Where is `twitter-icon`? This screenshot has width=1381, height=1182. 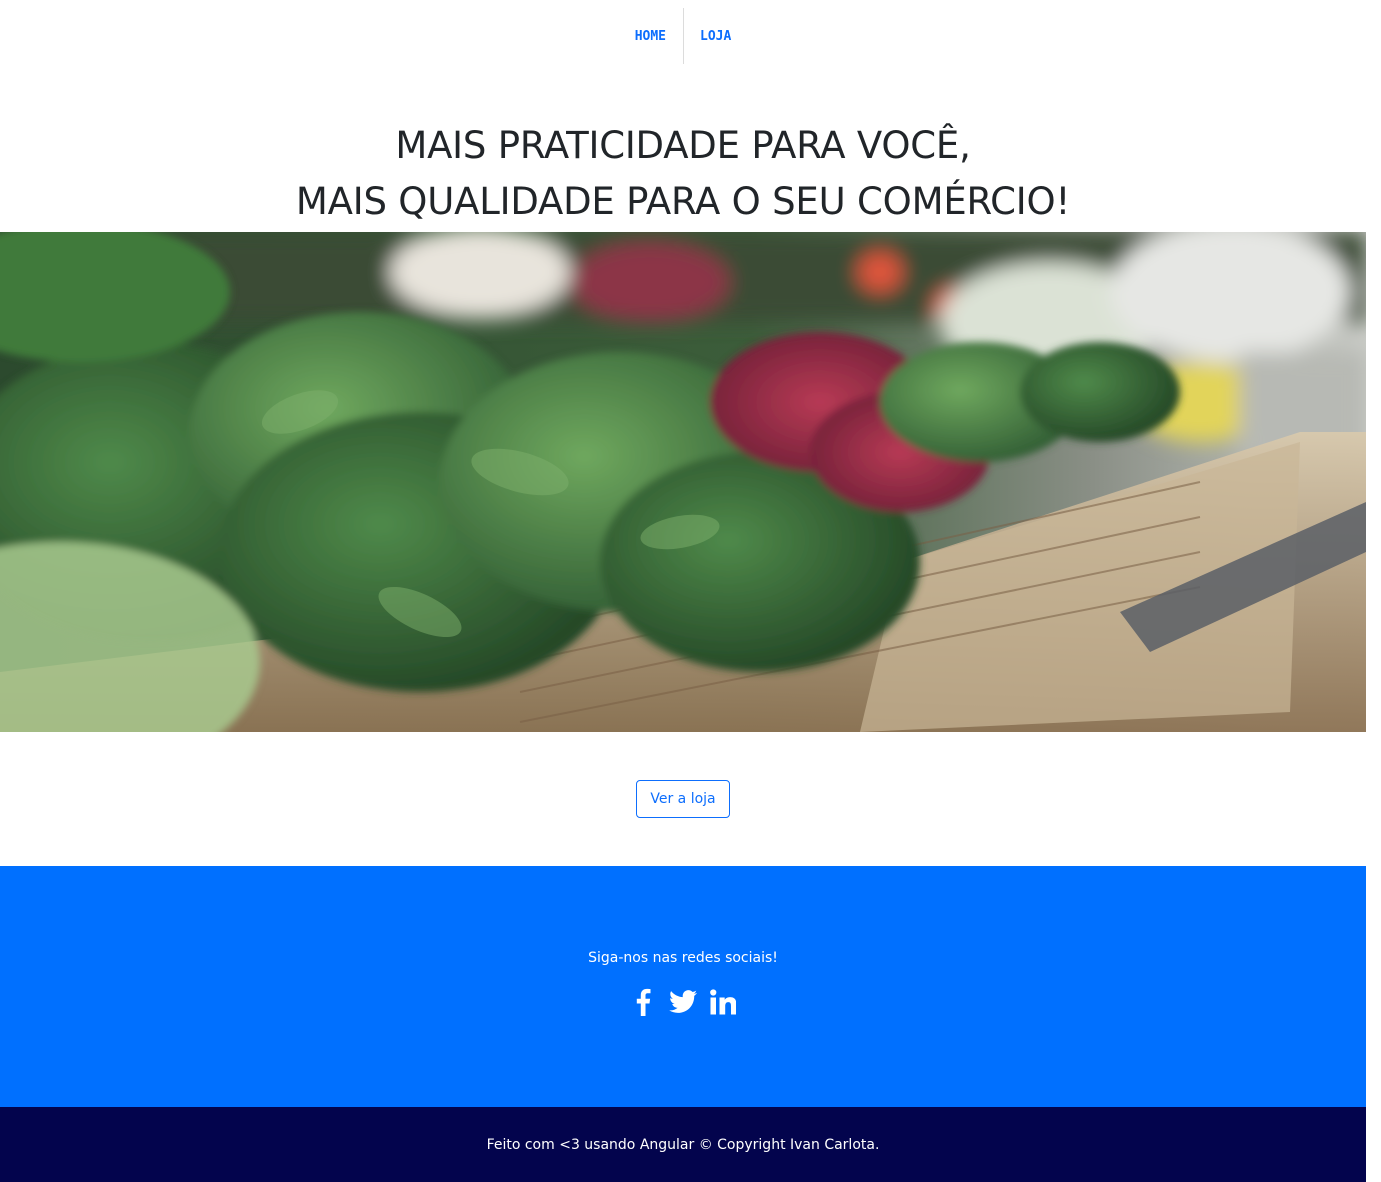
twitter-icon is located at coordinates (683, 1002).